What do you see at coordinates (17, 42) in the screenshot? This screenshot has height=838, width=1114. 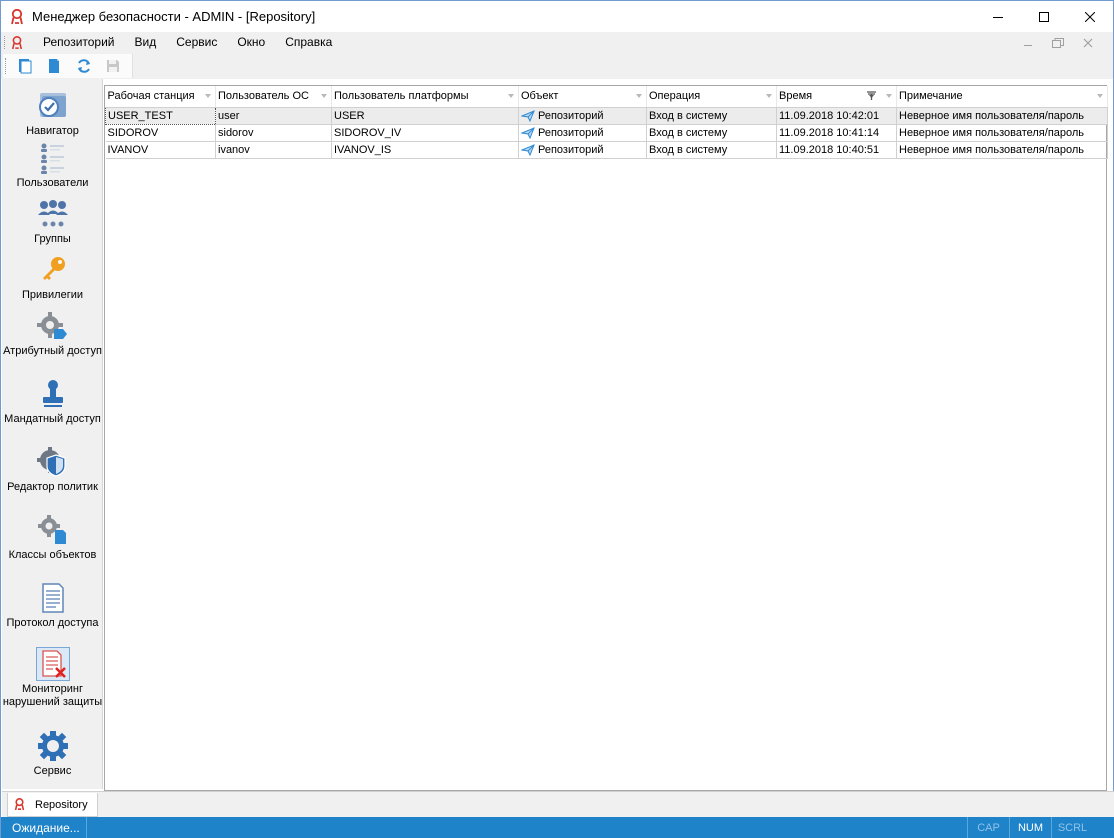 I see `mdi-app-icon` at bounding box center [17, 42].